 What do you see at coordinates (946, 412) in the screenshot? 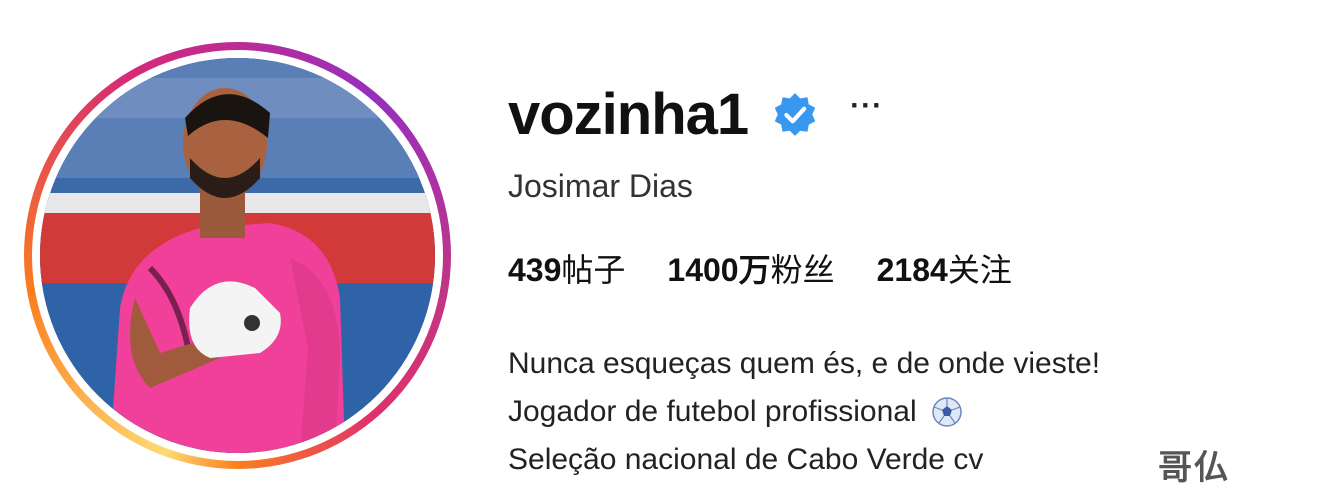
I see `soccer-ball-icon` at bounding box center [946, 412].